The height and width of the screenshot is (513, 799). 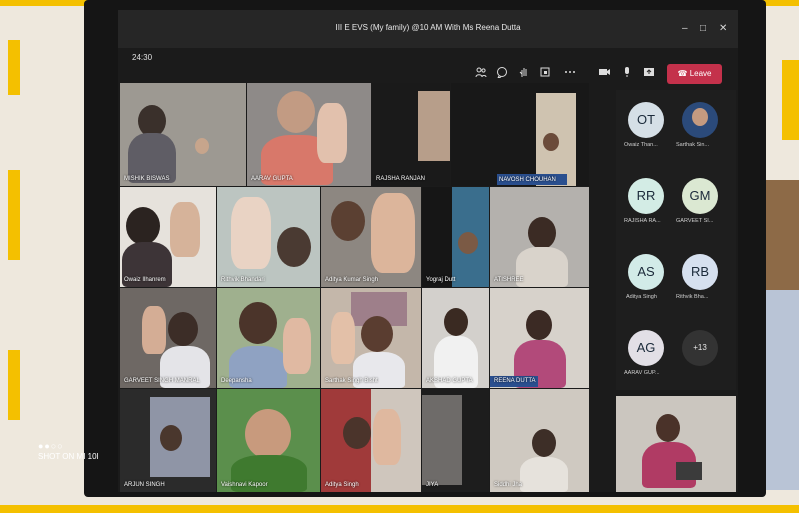 I want to click on participant-name: MISHIK BISWAS, so click(x=147, y=179).